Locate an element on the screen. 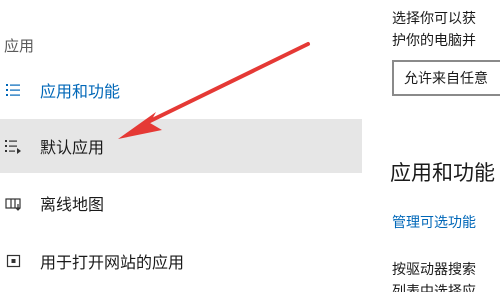  nav-item-label: 用于打开网站的应用 is located at coordinates (112, 262).